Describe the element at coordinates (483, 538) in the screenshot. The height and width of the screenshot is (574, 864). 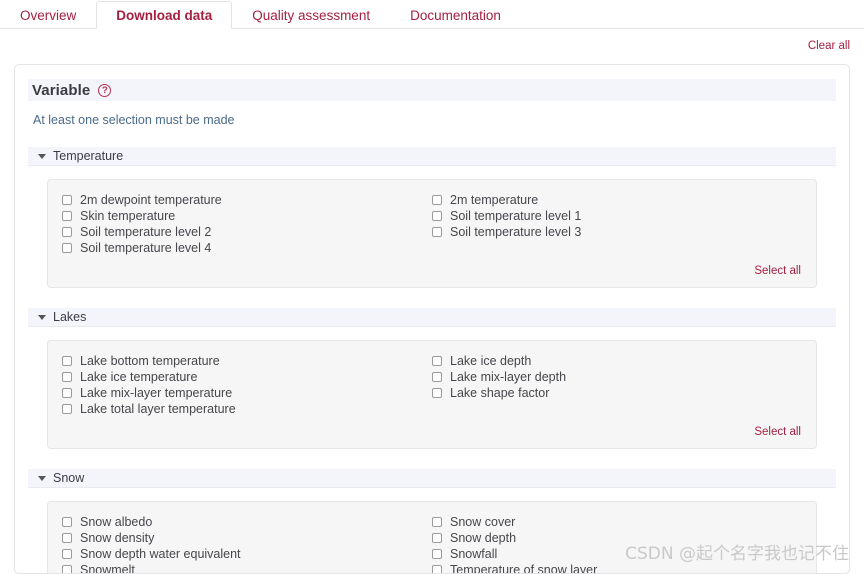
I see `checkbox-label: Snow depth` at that location.